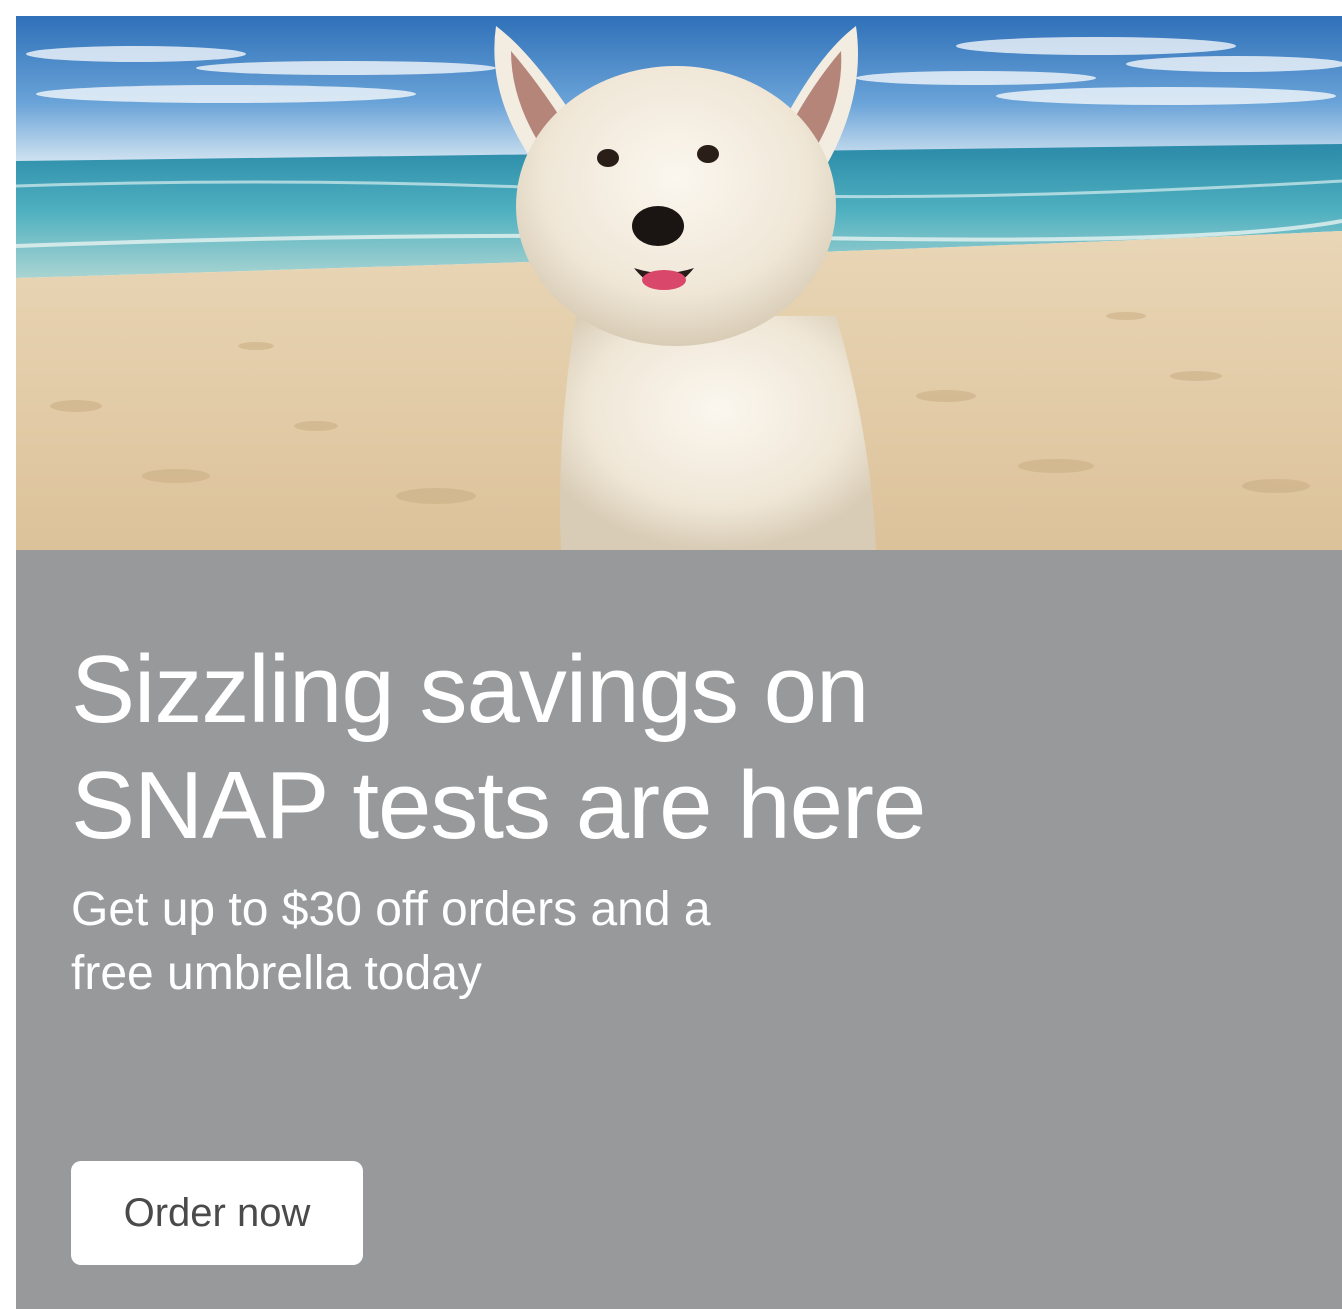 This screenshot has height=1309, width=1342. Describe the element at coordinates (498, 805) in the screenshot. I see `headline-line-2: SNAP tests are here` at that location.